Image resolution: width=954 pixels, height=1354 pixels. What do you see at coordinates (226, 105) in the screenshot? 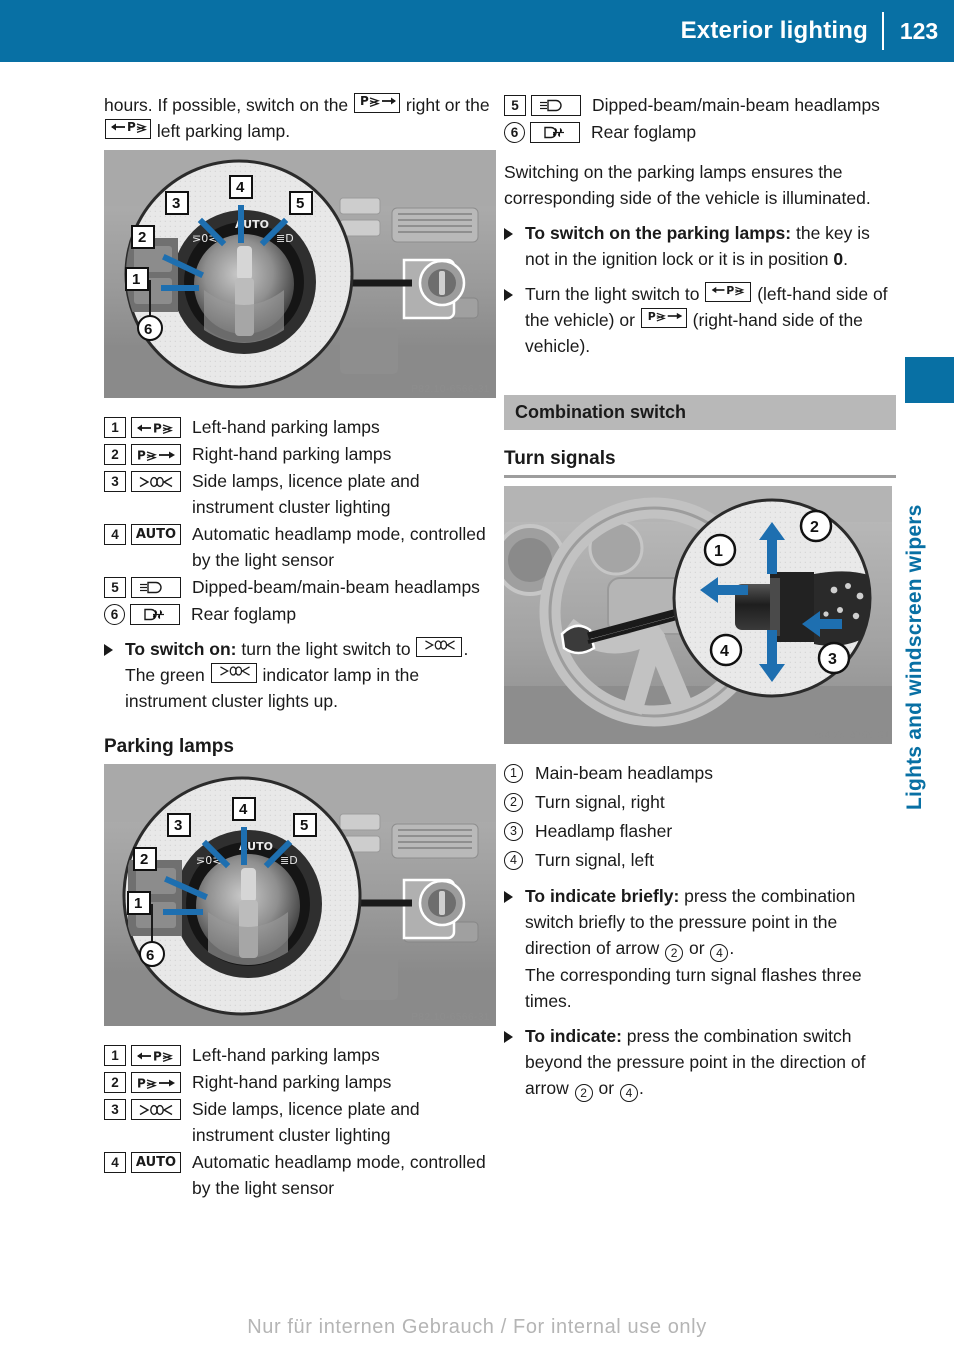
I see `intro-text-1: hours. If possible, switch on the` at bounding box center [226, 105].